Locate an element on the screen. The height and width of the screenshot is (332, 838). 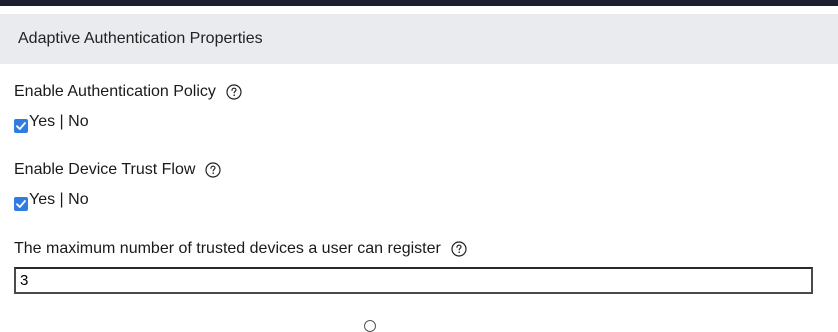
auth-policy-label: Enable Authentication Policy is located at coordinates (115, 91).